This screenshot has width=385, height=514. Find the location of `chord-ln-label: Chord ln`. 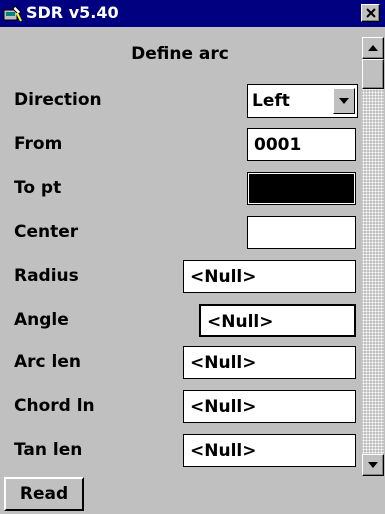

chord-ln-label: Chord ln is located at coordinates (54, 406).